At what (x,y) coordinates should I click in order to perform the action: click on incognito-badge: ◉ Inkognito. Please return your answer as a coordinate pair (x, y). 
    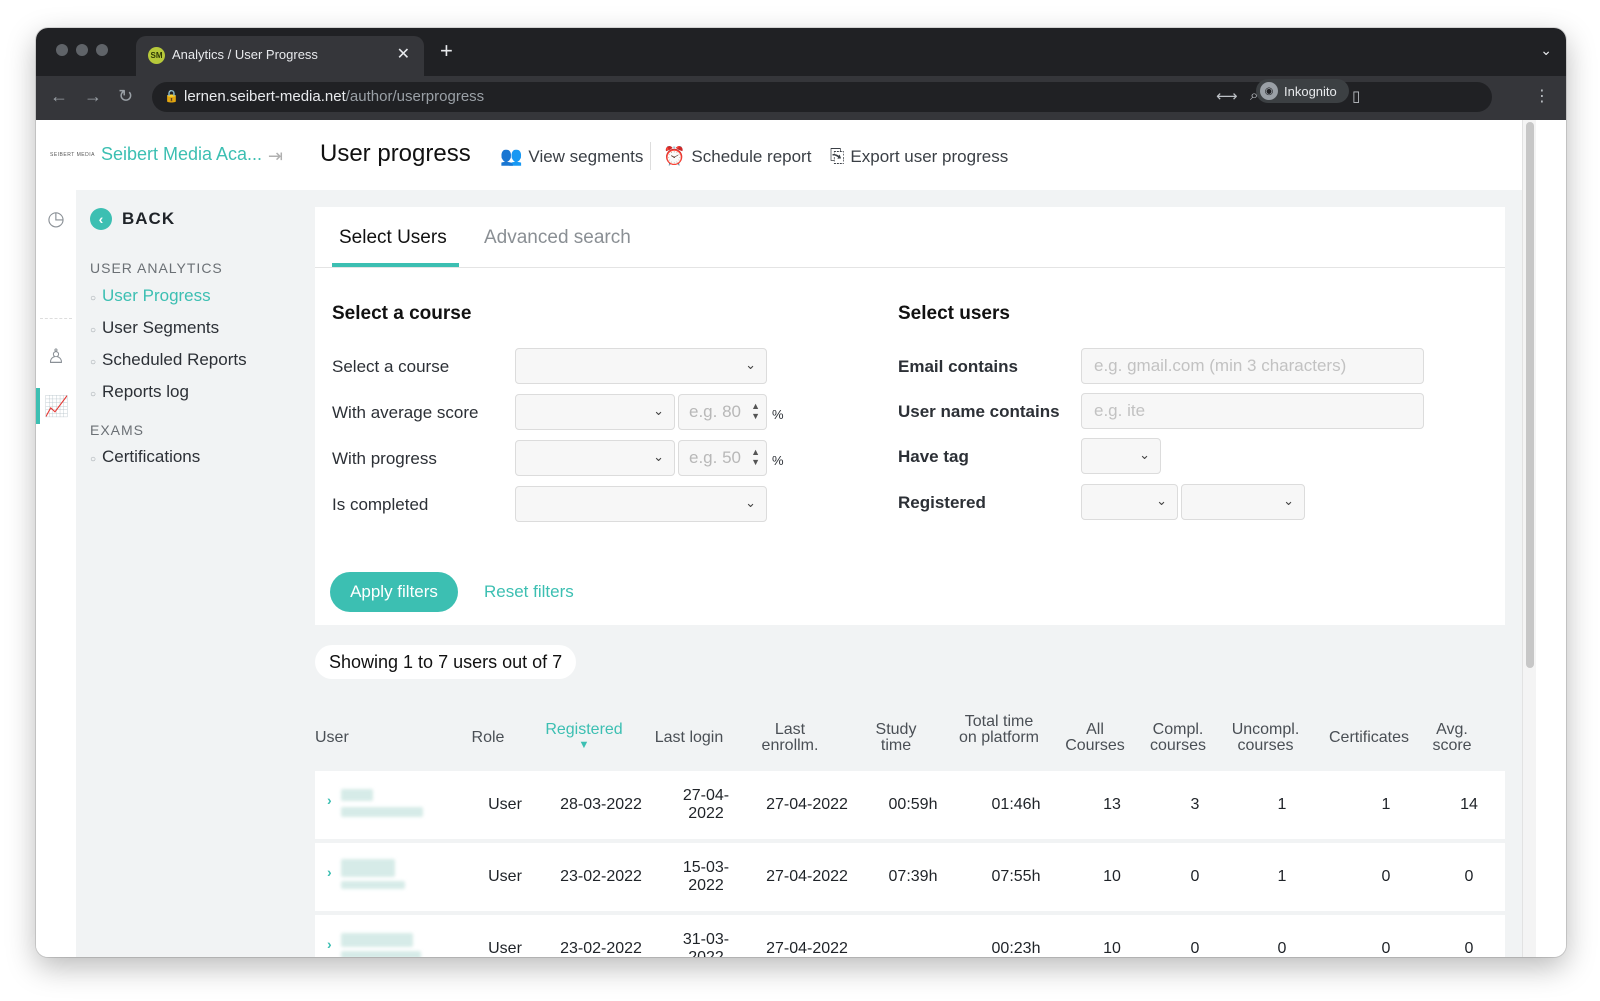
    Looking at the image, I should click on (1302, 91).